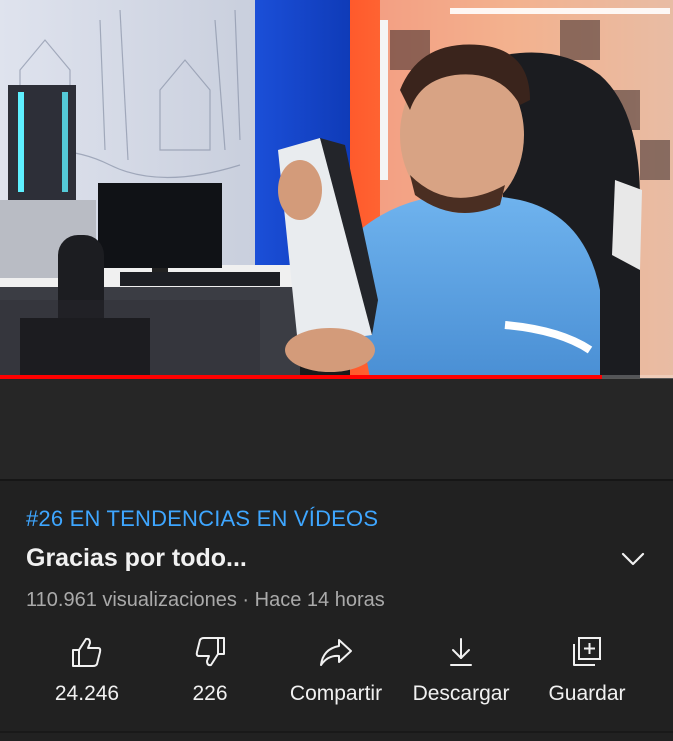  I want to click on save-label: Guardar, so click(587, 693).